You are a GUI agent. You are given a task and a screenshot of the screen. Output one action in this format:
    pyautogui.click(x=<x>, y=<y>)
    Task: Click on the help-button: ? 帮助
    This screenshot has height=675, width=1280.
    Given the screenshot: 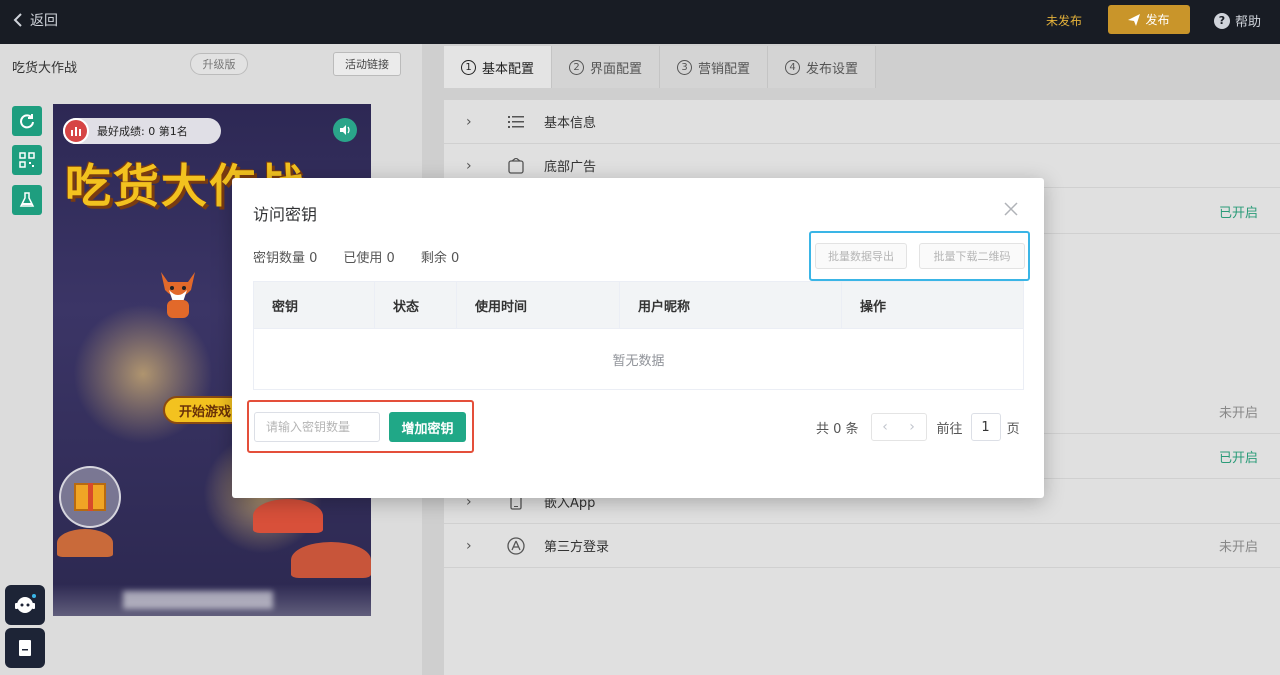 What is the action you would take?
    pyautogui.click(x=1237, y=20)
    